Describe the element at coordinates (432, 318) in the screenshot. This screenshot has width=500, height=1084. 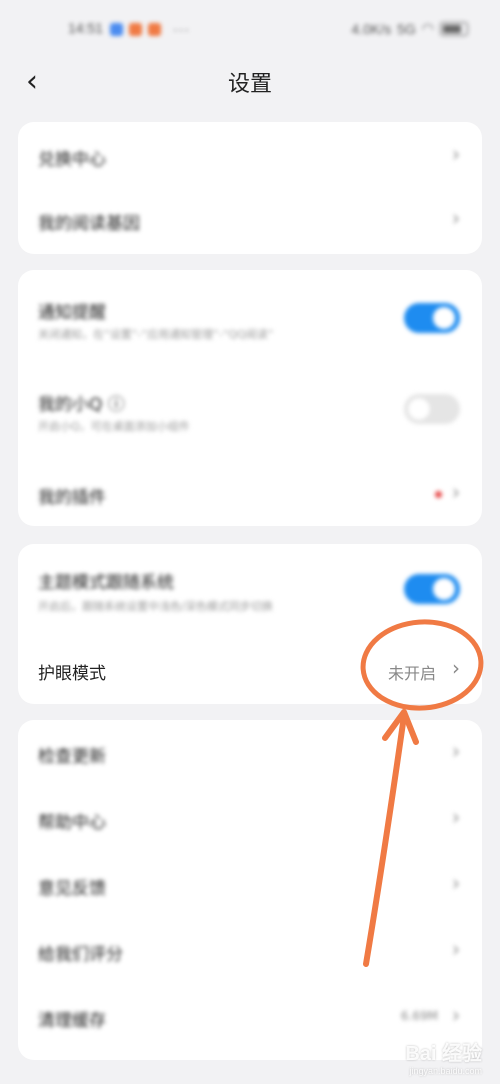
I see `notify-toggle` at that location.